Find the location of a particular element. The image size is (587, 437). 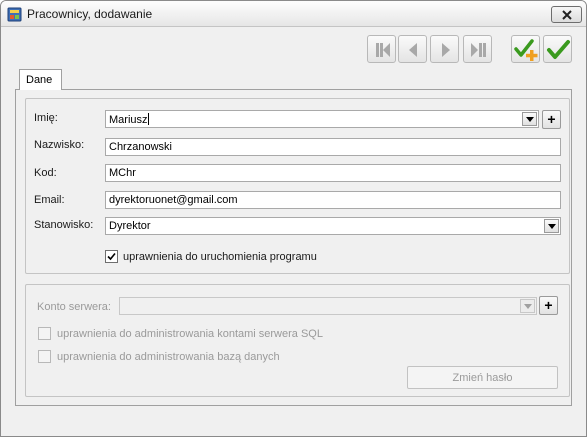

tab-dane: Dane is located at coordinates (40, 79).